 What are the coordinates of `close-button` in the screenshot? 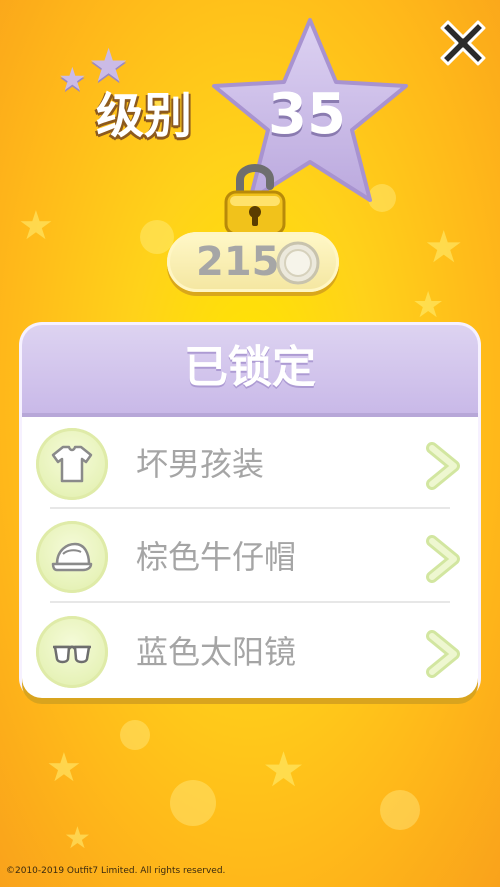 It's located at (463, 41).